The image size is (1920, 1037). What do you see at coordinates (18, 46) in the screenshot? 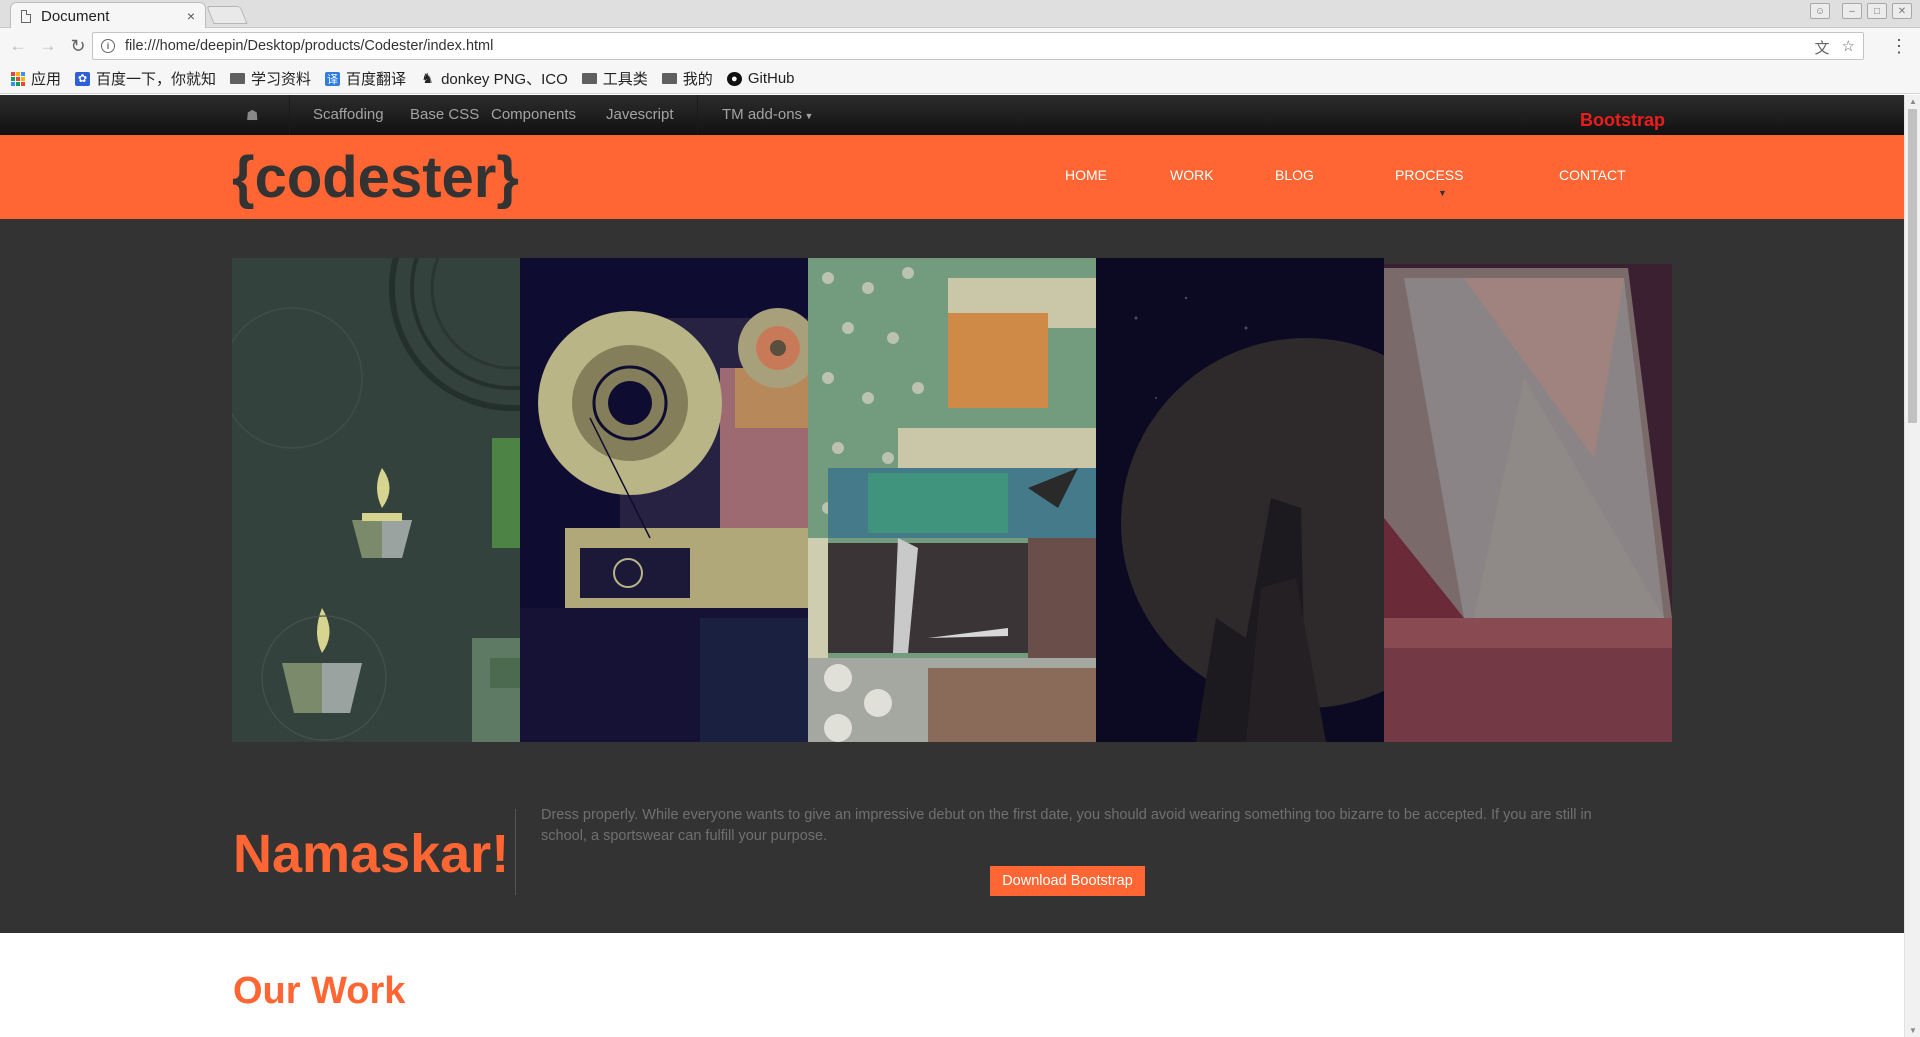
I see `back-icon: ←` at bounding box center [18, 46].